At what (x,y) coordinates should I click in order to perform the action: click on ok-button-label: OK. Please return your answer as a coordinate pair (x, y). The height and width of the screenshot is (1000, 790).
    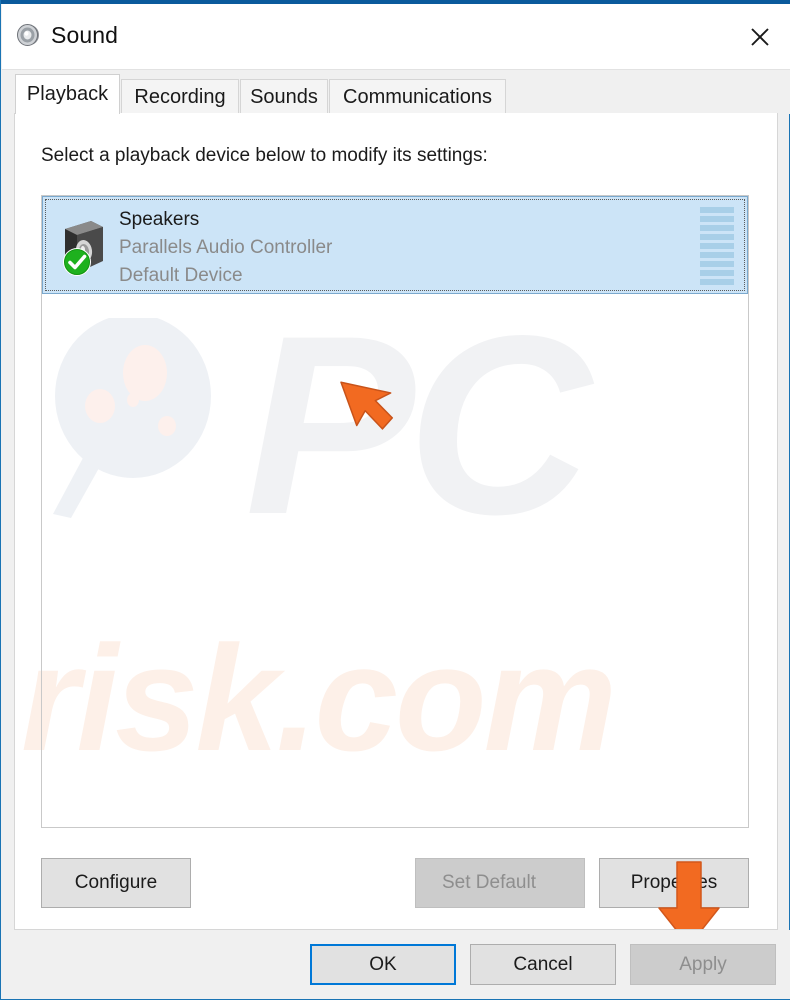
    Looking at the image, I should click on (383, 964).